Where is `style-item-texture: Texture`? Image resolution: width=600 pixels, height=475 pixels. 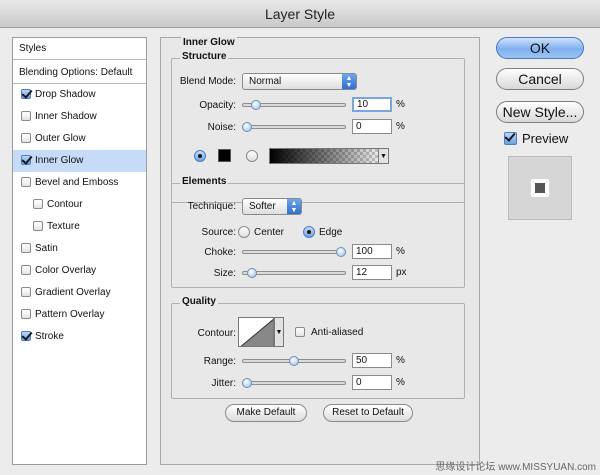 style-item-texture: Texture is located at coordinates (79, 227).